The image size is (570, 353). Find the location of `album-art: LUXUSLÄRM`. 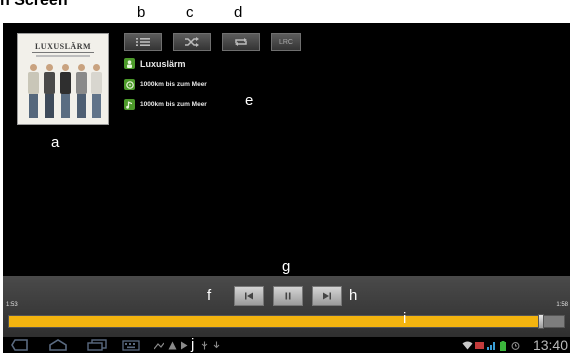

album-art: LUXUSLÄRM is located at coordinates (63, 79).